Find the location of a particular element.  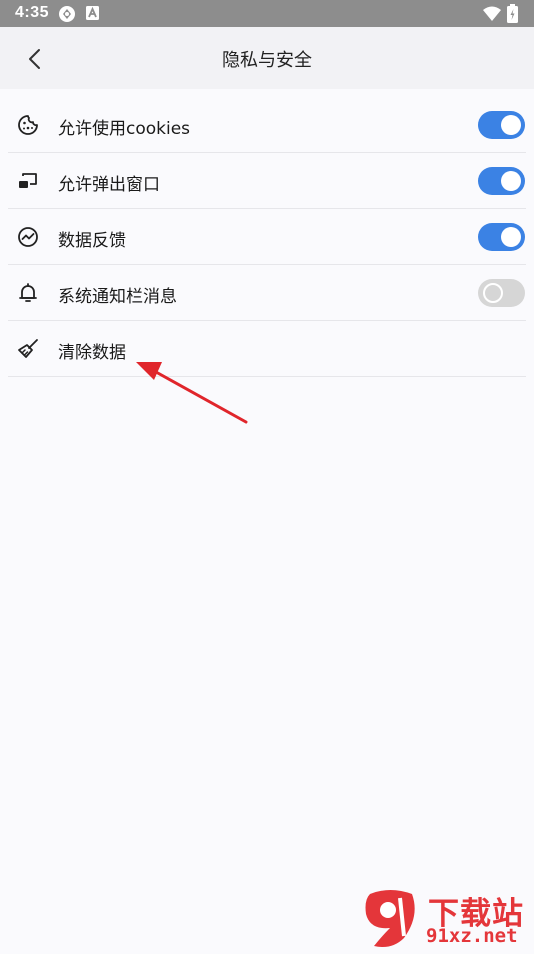

a-badge-icon is located at coordinates (92, 15).